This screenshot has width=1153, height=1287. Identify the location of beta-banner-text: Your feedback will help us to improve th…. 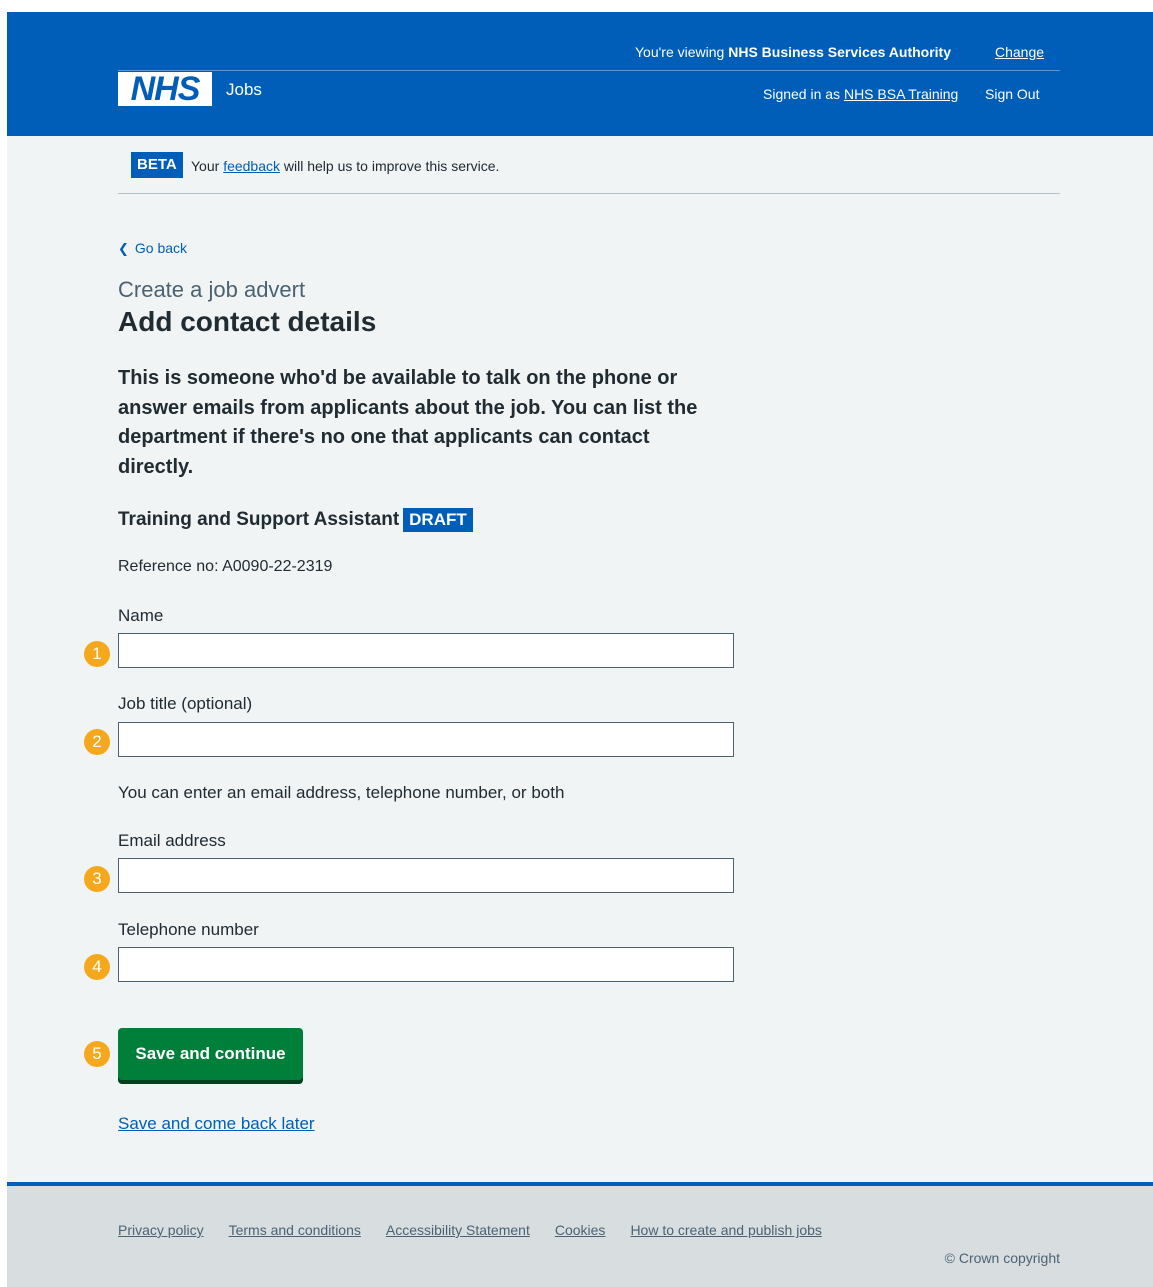
(345, 166).